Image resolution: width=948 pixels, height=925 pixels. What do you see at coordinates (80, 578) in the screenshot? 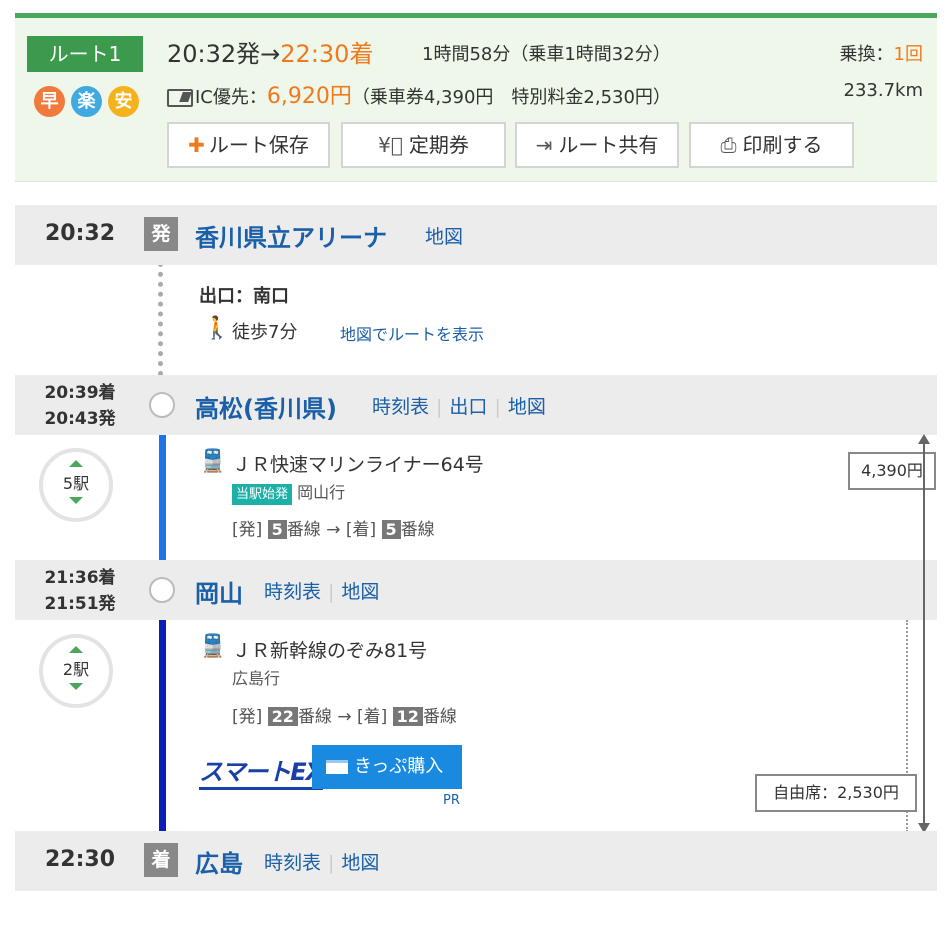
I see `okayama-arrive: 21:36着` at bounding box center [80, 578].